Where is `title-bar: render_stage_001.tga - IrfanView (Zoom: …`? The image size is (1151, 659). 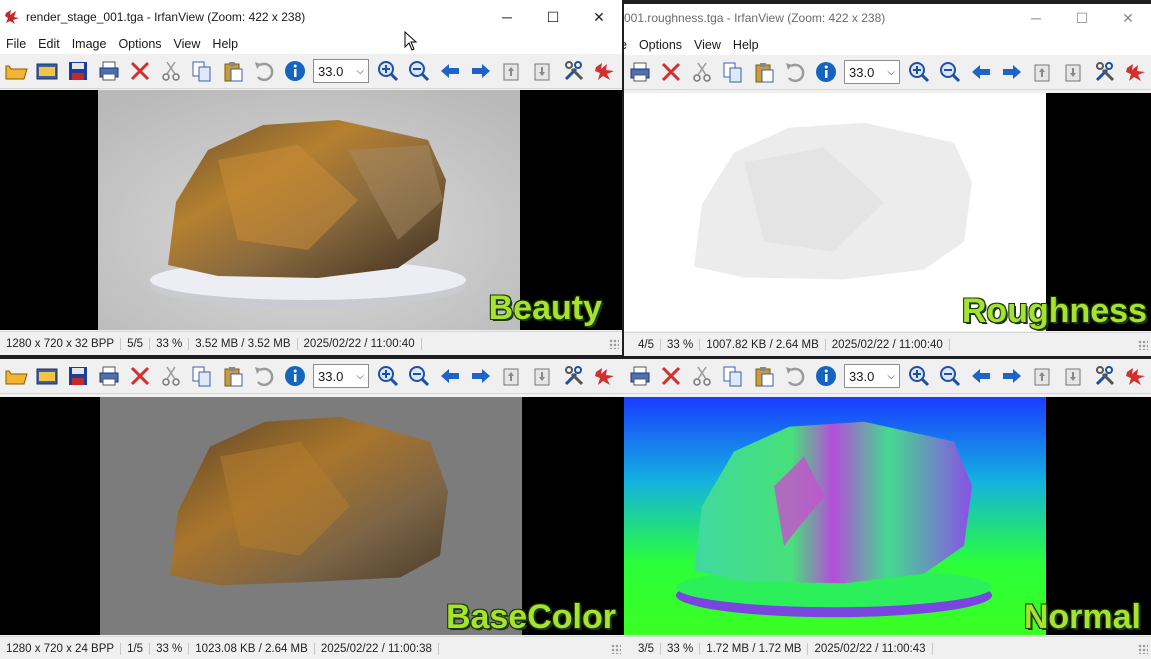 title-bar: render_stage_001.tga - IrfanView (Zoom: … is located at coordinates (311, 17).